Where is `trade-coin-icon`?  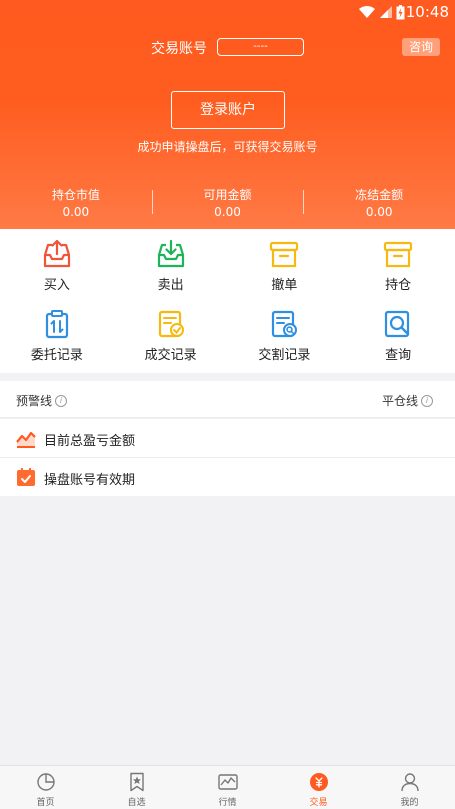 trade-coin-icon is located at coordinates (318, 782).